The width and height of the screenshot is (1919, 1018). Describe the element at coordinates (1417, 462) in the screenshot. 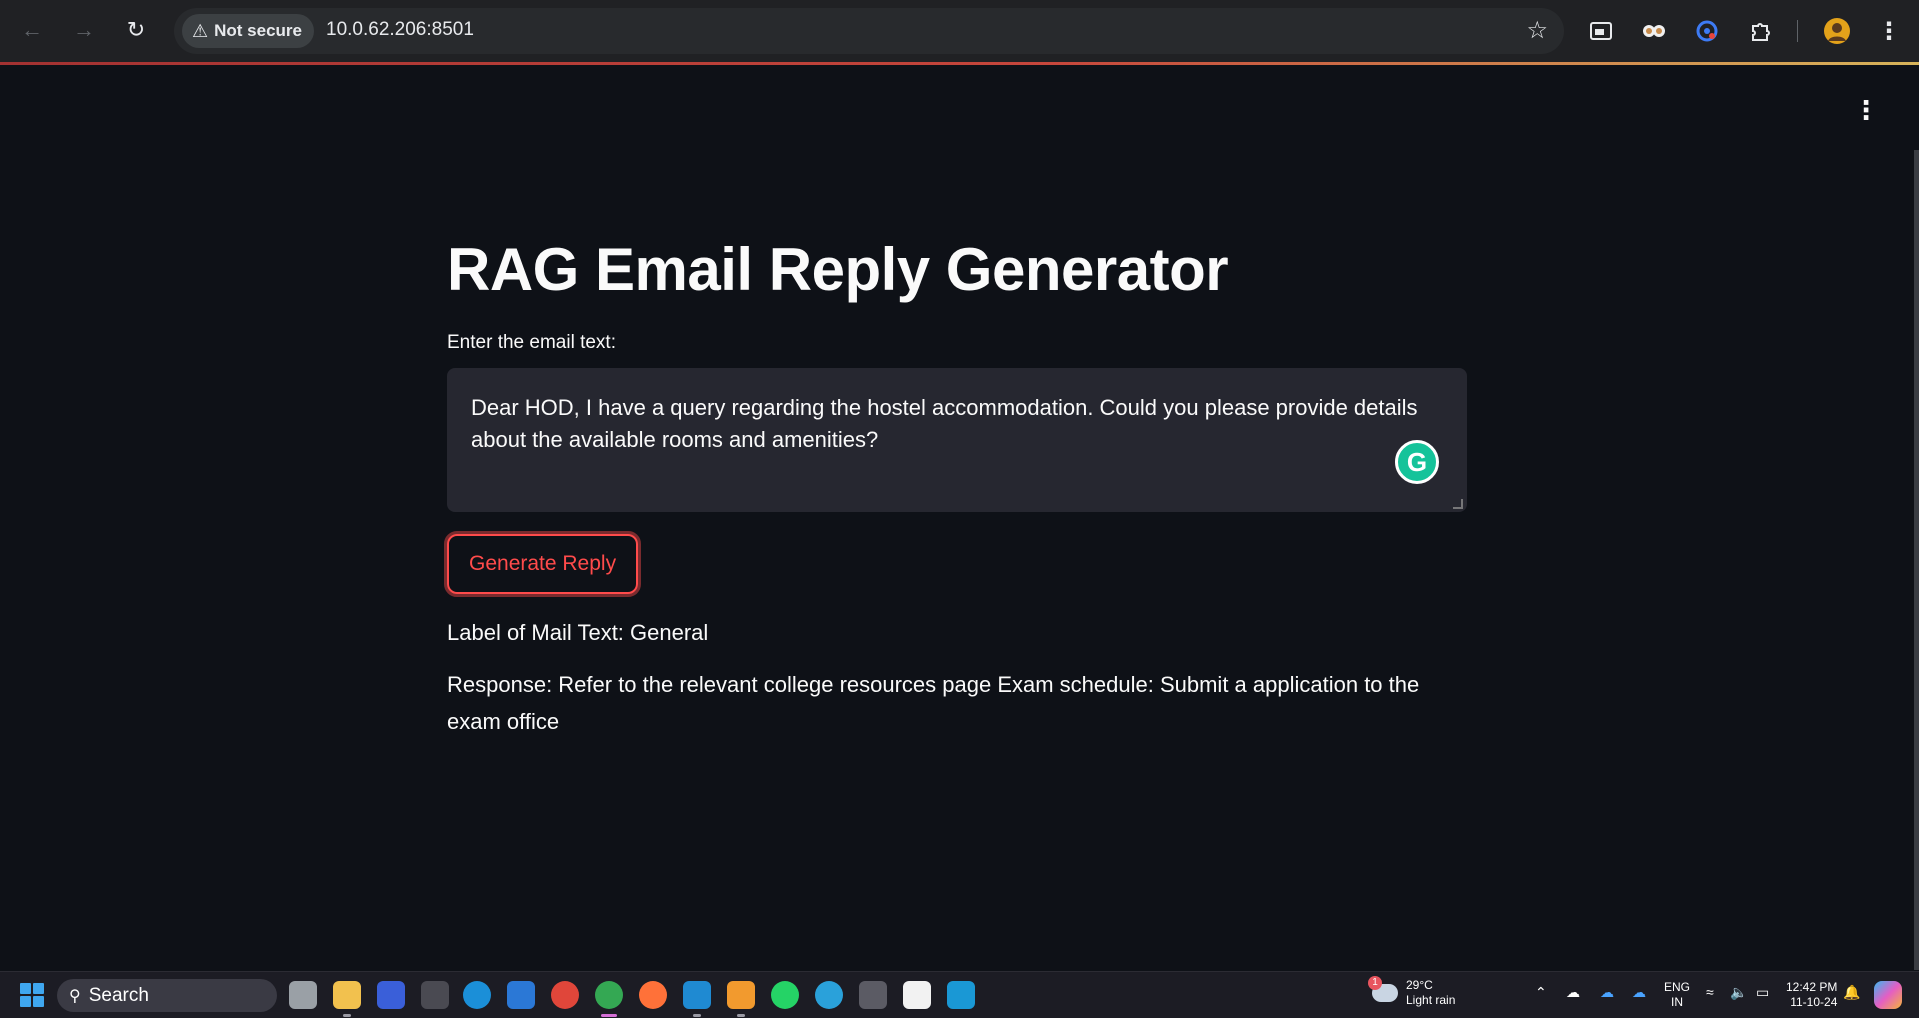

I see `grammarly-icon: G` at that location.